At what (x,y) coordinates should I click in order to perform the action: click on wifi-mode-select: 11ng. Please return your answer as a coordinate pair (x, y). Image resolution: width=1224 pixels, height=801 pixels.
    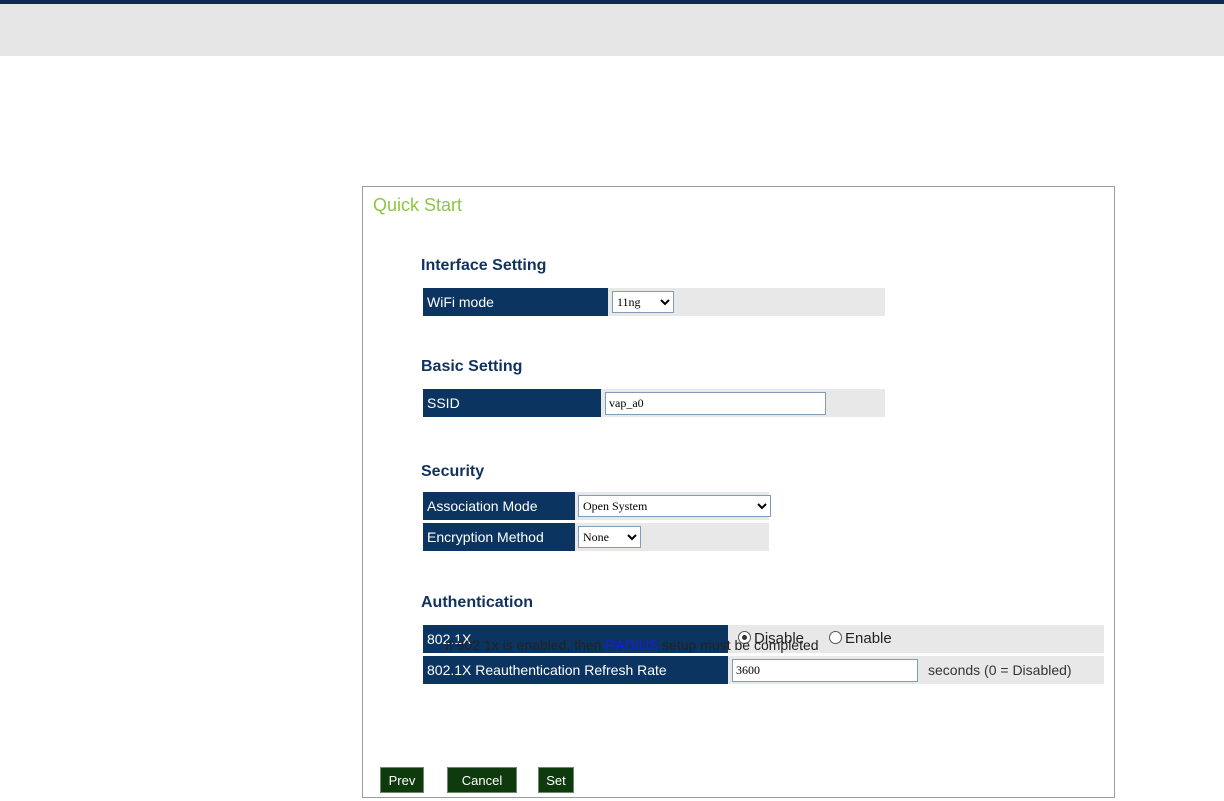
    Looking at the image, I should click on (643, 302).